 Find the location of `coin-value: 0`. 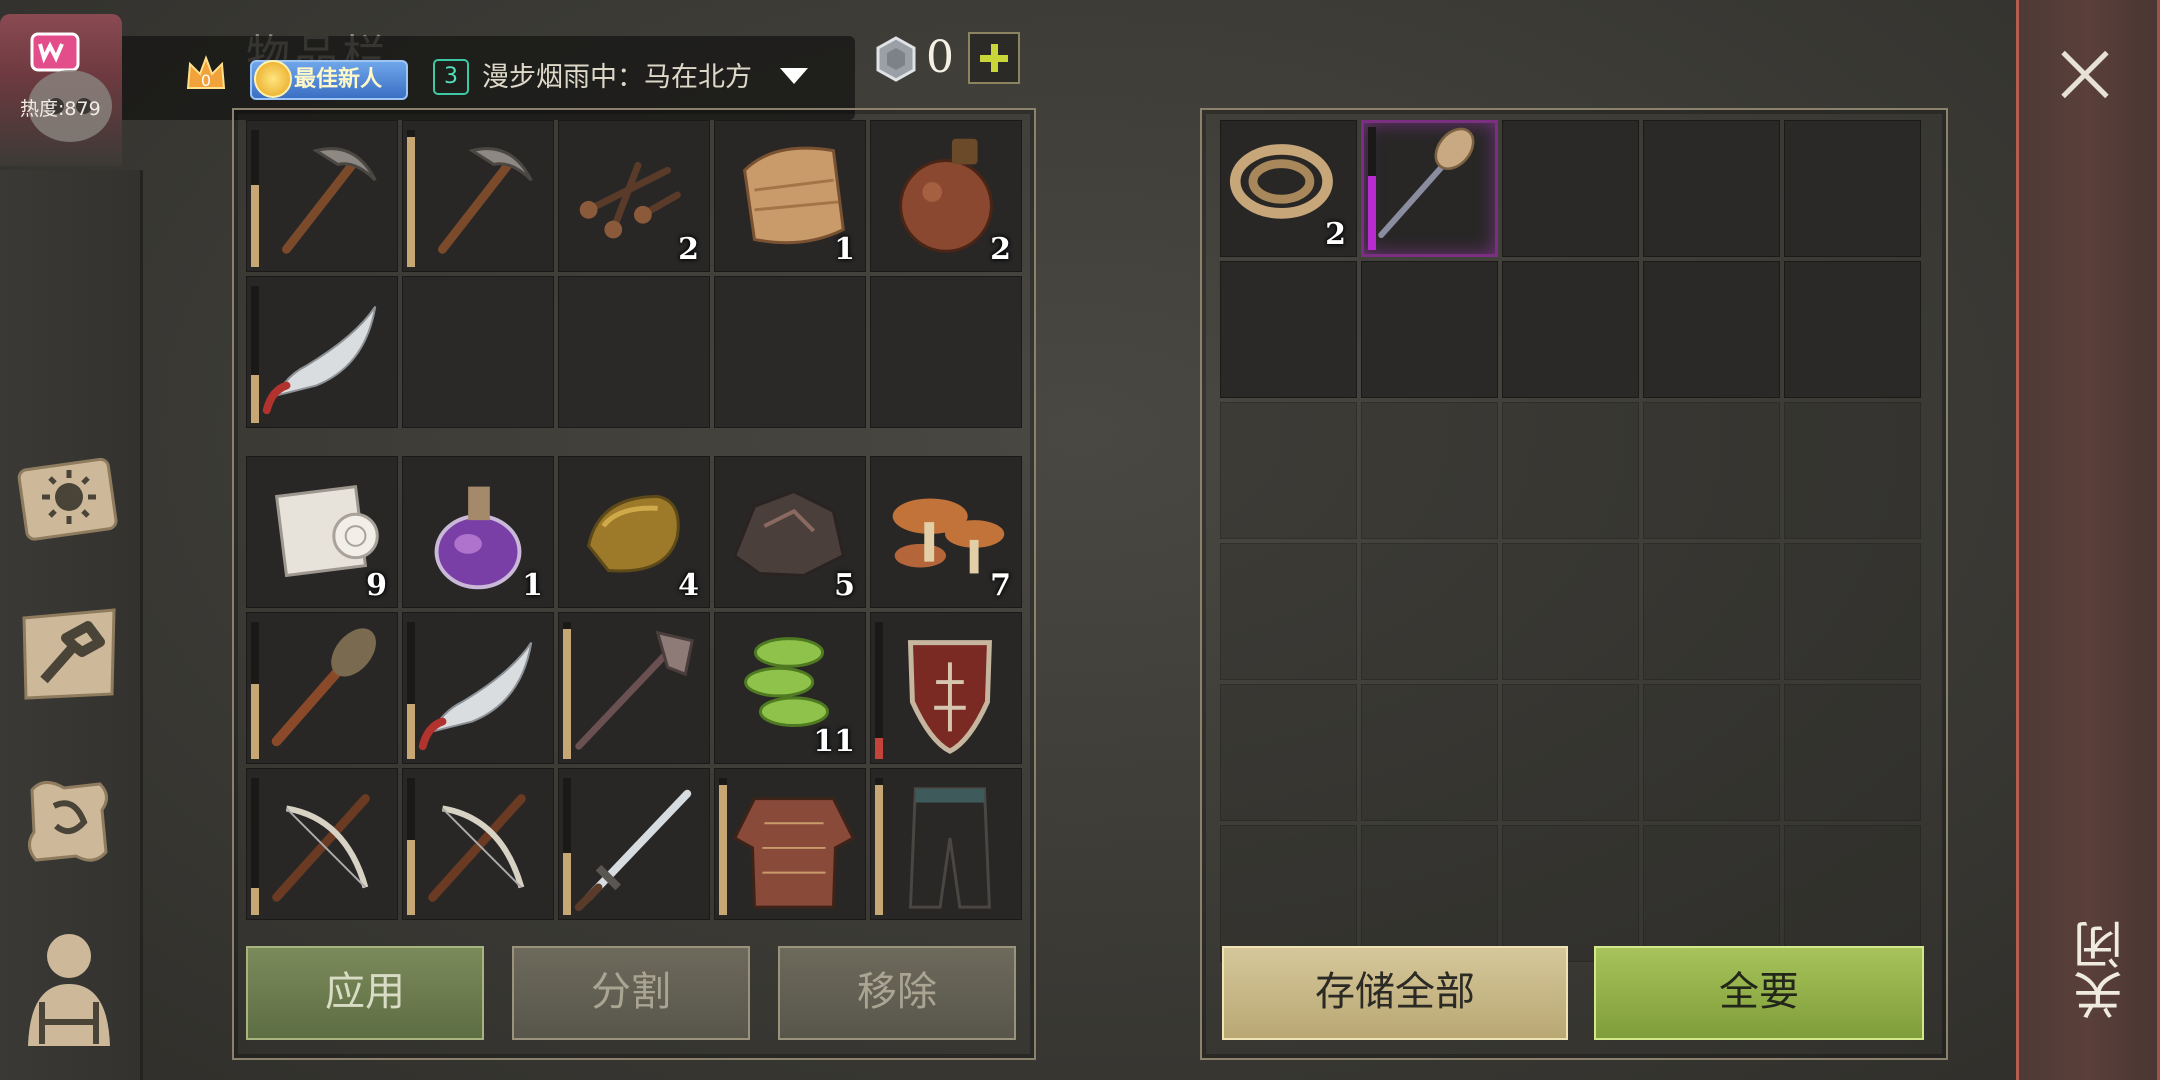

coin-value: 0 is located at coordinates (940, 57).